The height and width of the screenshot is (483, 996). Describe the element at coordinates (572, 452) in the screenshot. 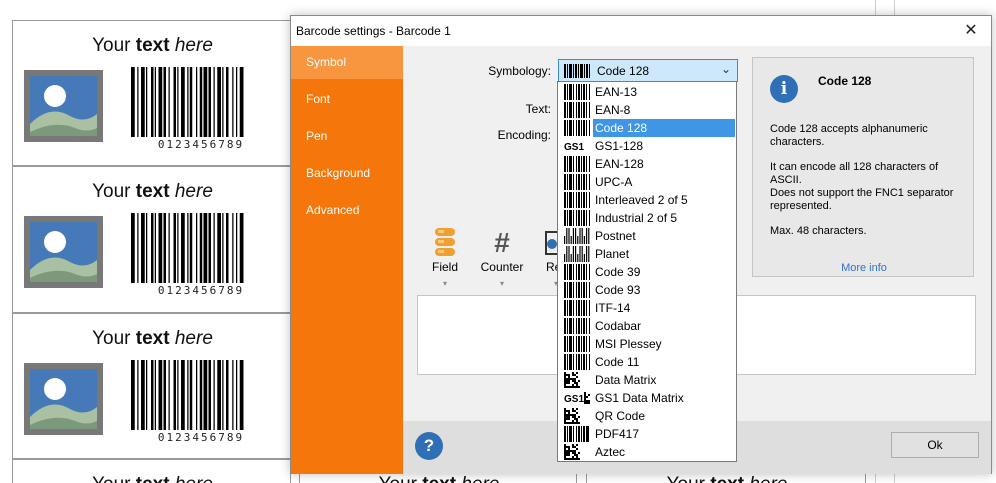

I see `aztec-icon` at that location.